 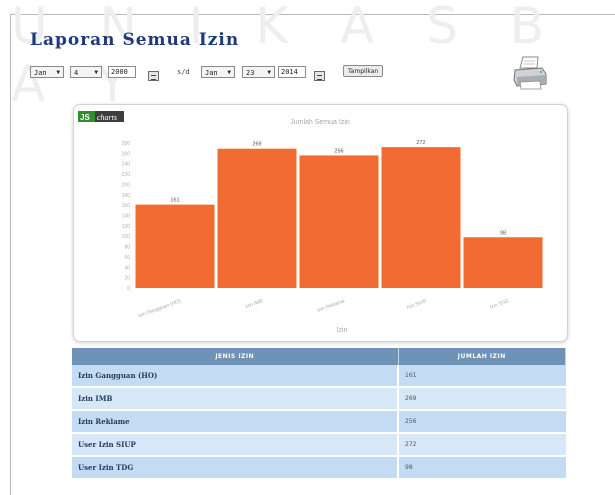 What do you see at coordinates (481, 468) in the screenshot?
I see `cell-jumlah-izin: 98` at bounding box center [481, 468].